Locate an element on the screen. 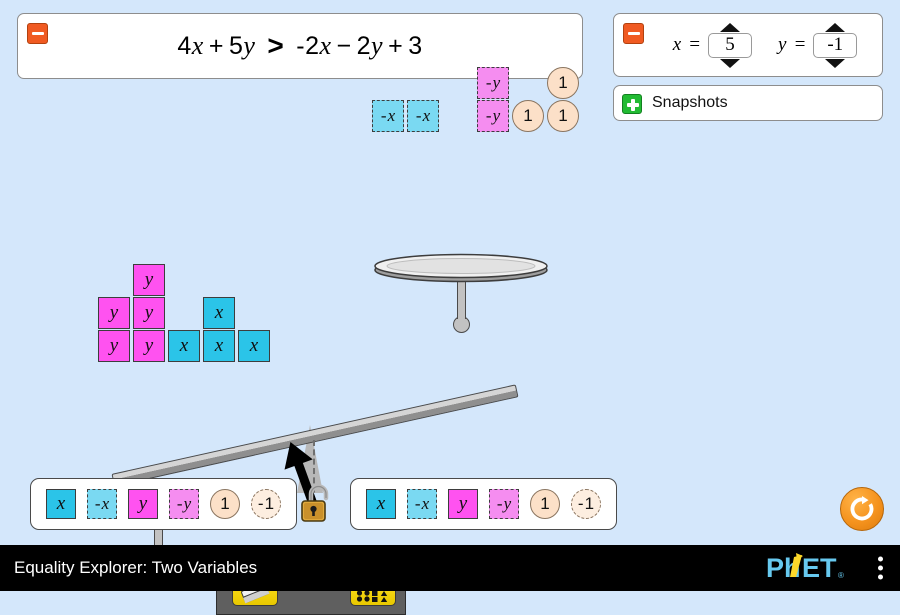  variable-y-value: -1 is located at coordinates (835, 45).